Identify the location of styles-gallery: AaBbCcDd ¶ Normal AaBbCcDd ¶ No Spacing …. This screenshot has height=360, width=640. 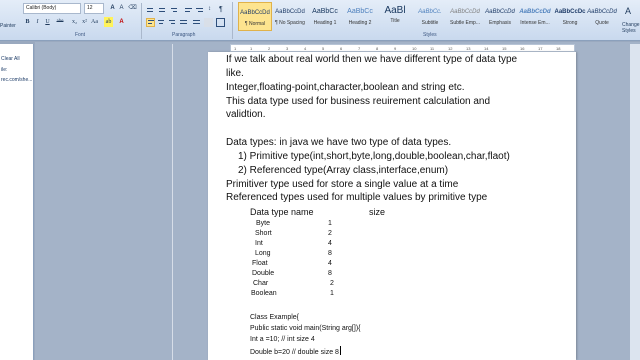
(425, 20).